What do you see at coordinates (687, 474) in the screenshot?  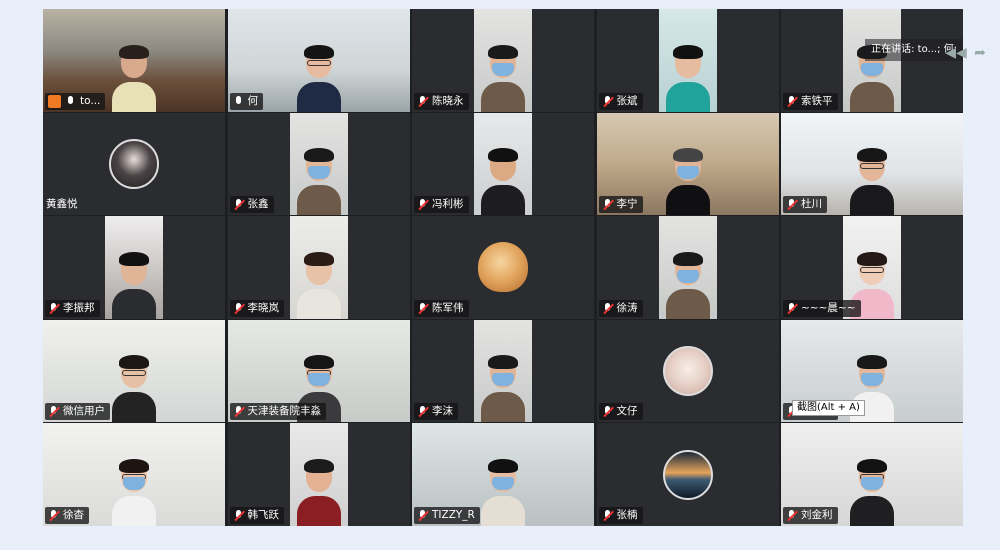 I see `participant-tile: 张楠` at bounding box center [687, 474].